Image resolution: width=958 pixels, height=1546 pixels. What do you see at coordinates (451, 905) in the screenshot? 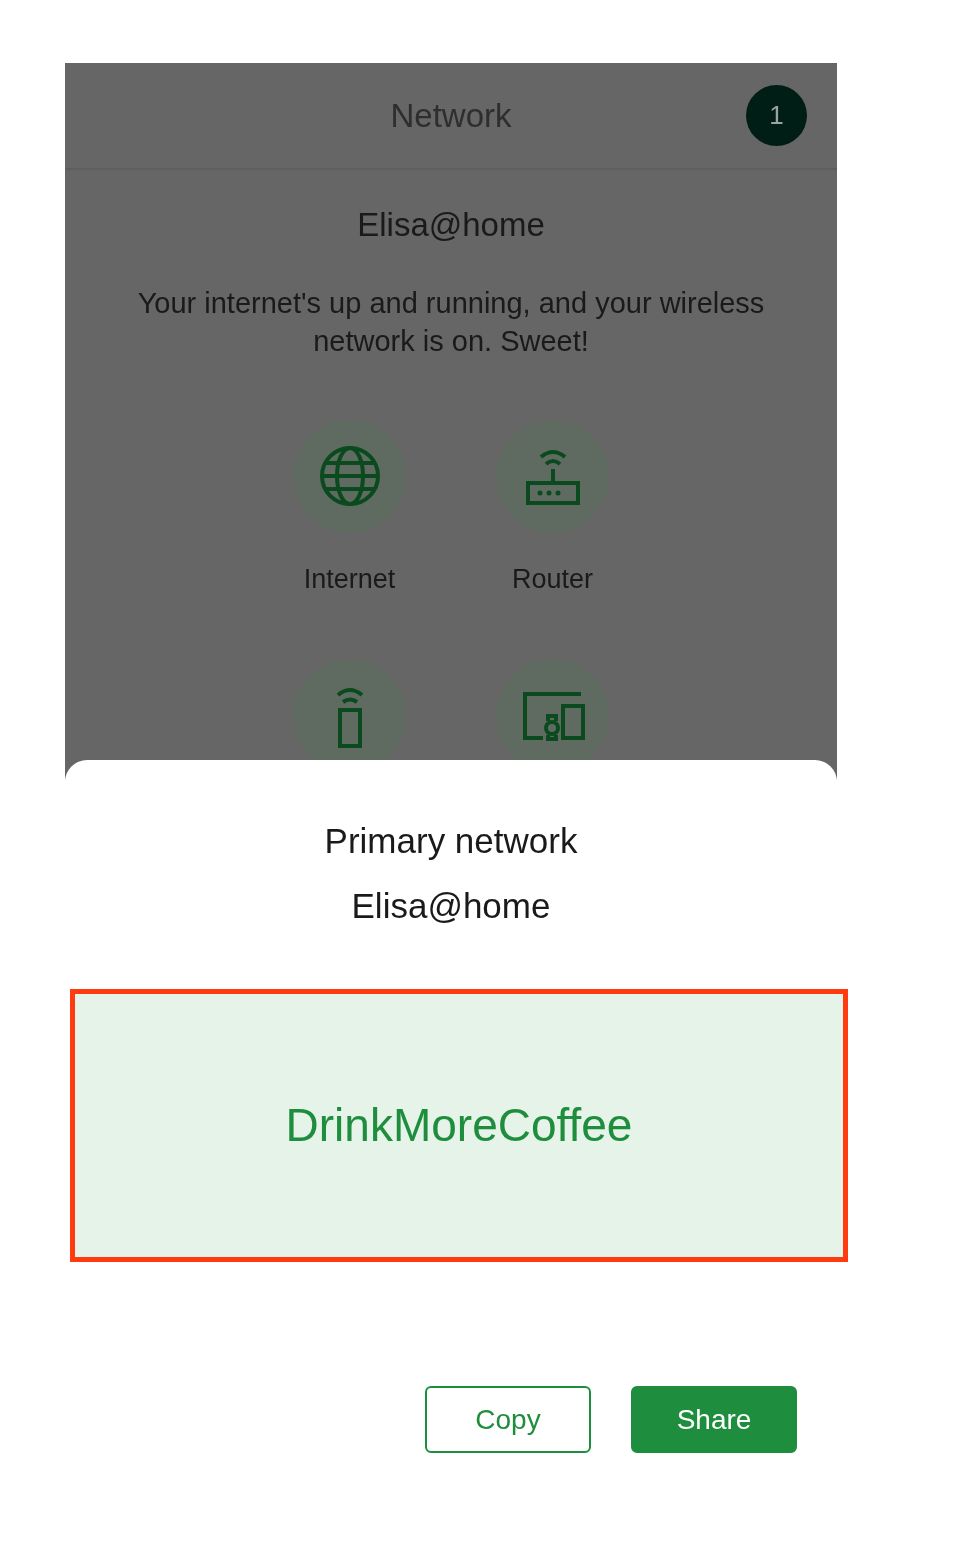
I see `sheet-subtitle: Elisa@home` at bounding box center [451, 905].